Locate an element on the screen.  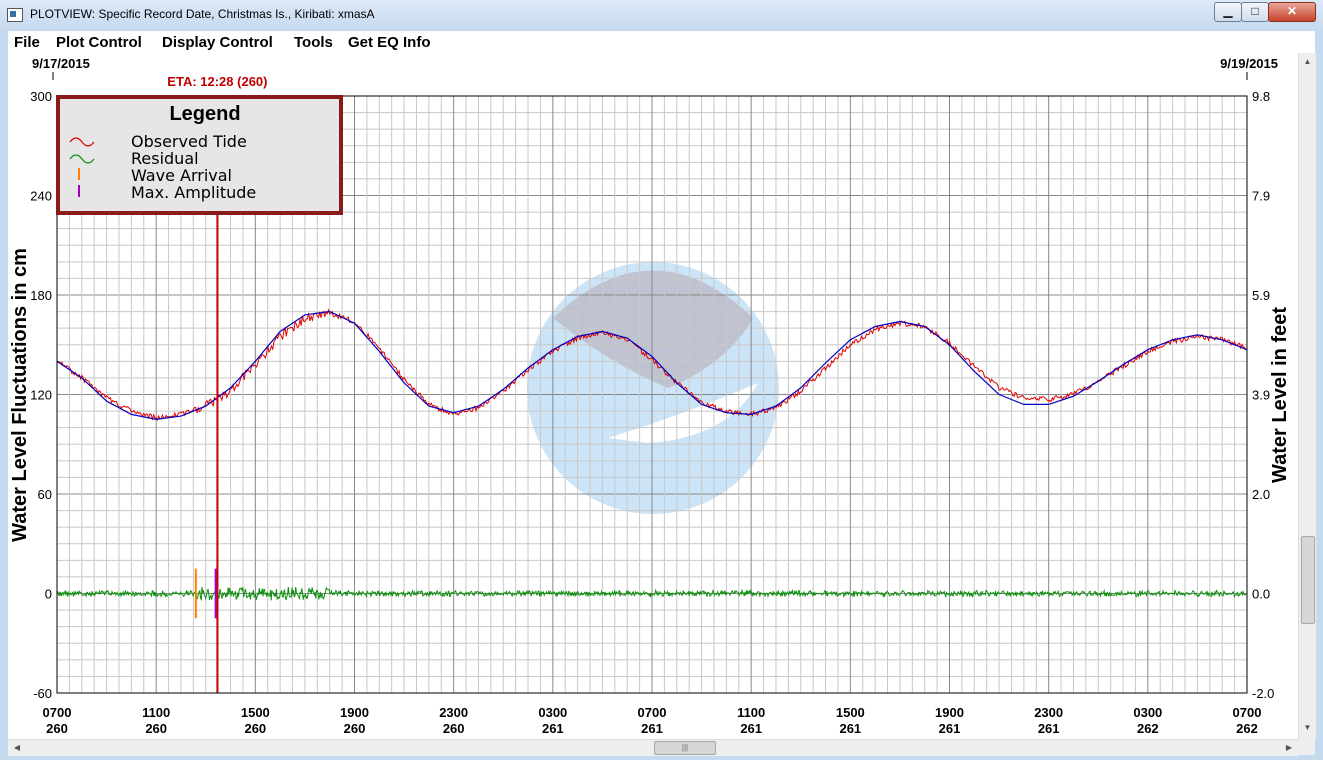
y-tick-label-right: 0.0 is located at coordinates (1261, 594).